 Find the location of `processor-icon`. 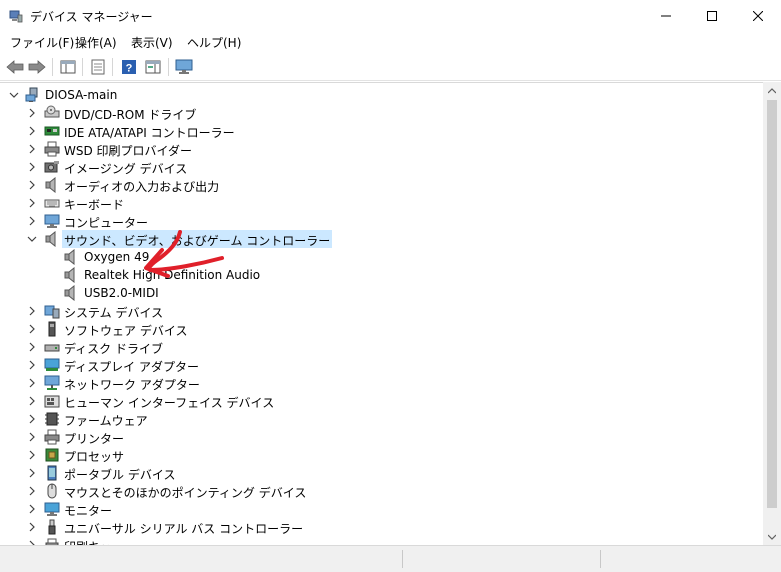

processor-icon is located at coordinates (52, 455).